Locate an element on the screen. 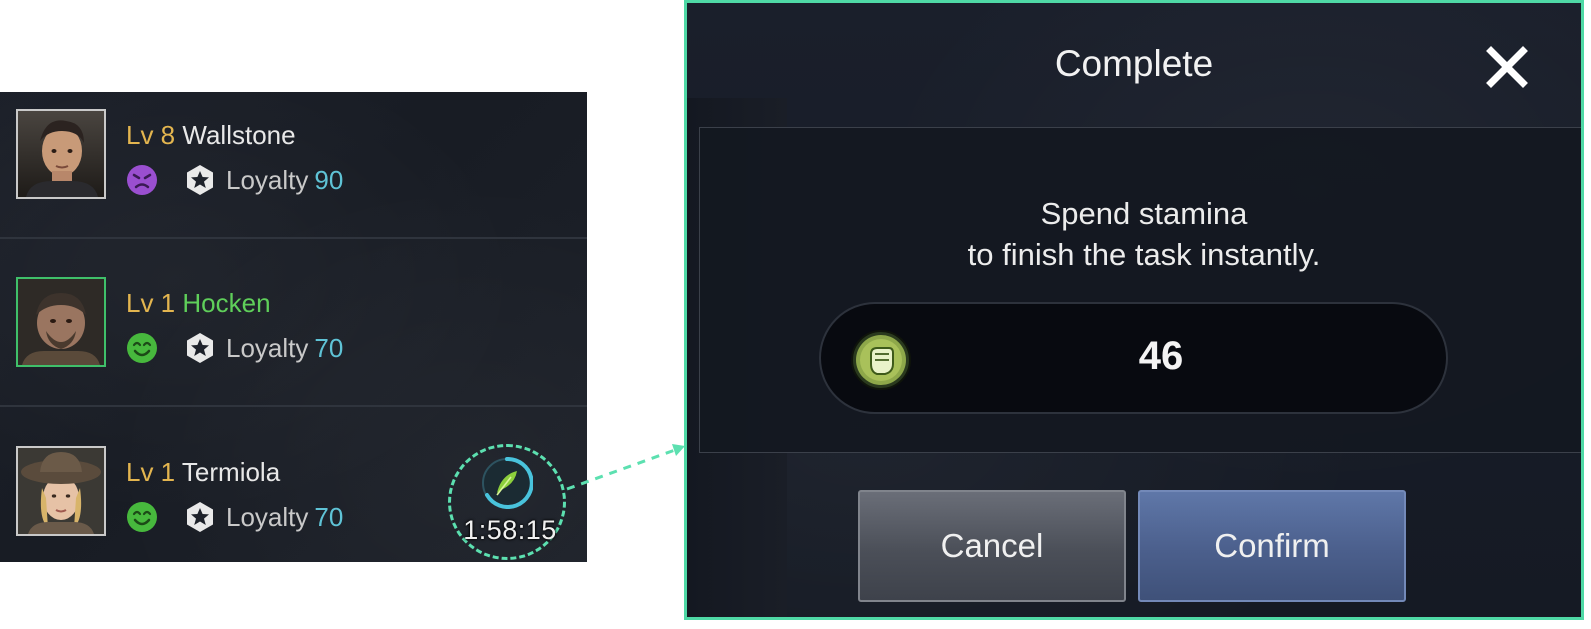 The image size is (1591, 629). dialog-title: Complete is located at coordinates (1134, 63).